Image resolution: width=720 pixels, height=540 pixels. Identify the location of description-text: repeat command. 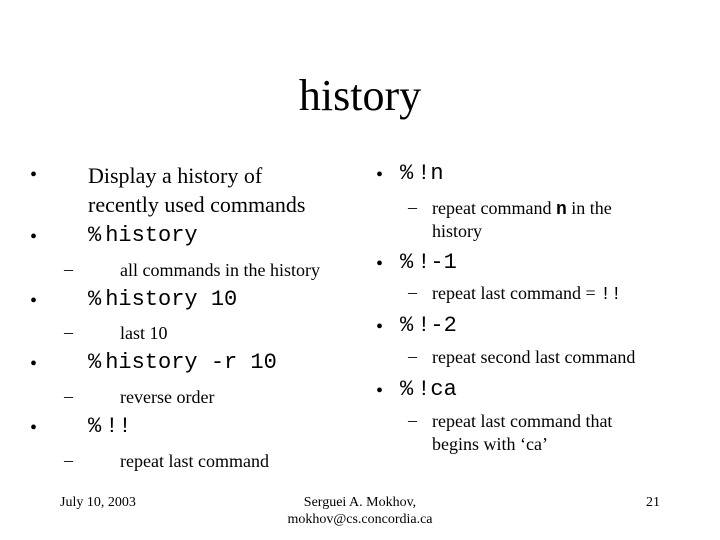
(494, 208).